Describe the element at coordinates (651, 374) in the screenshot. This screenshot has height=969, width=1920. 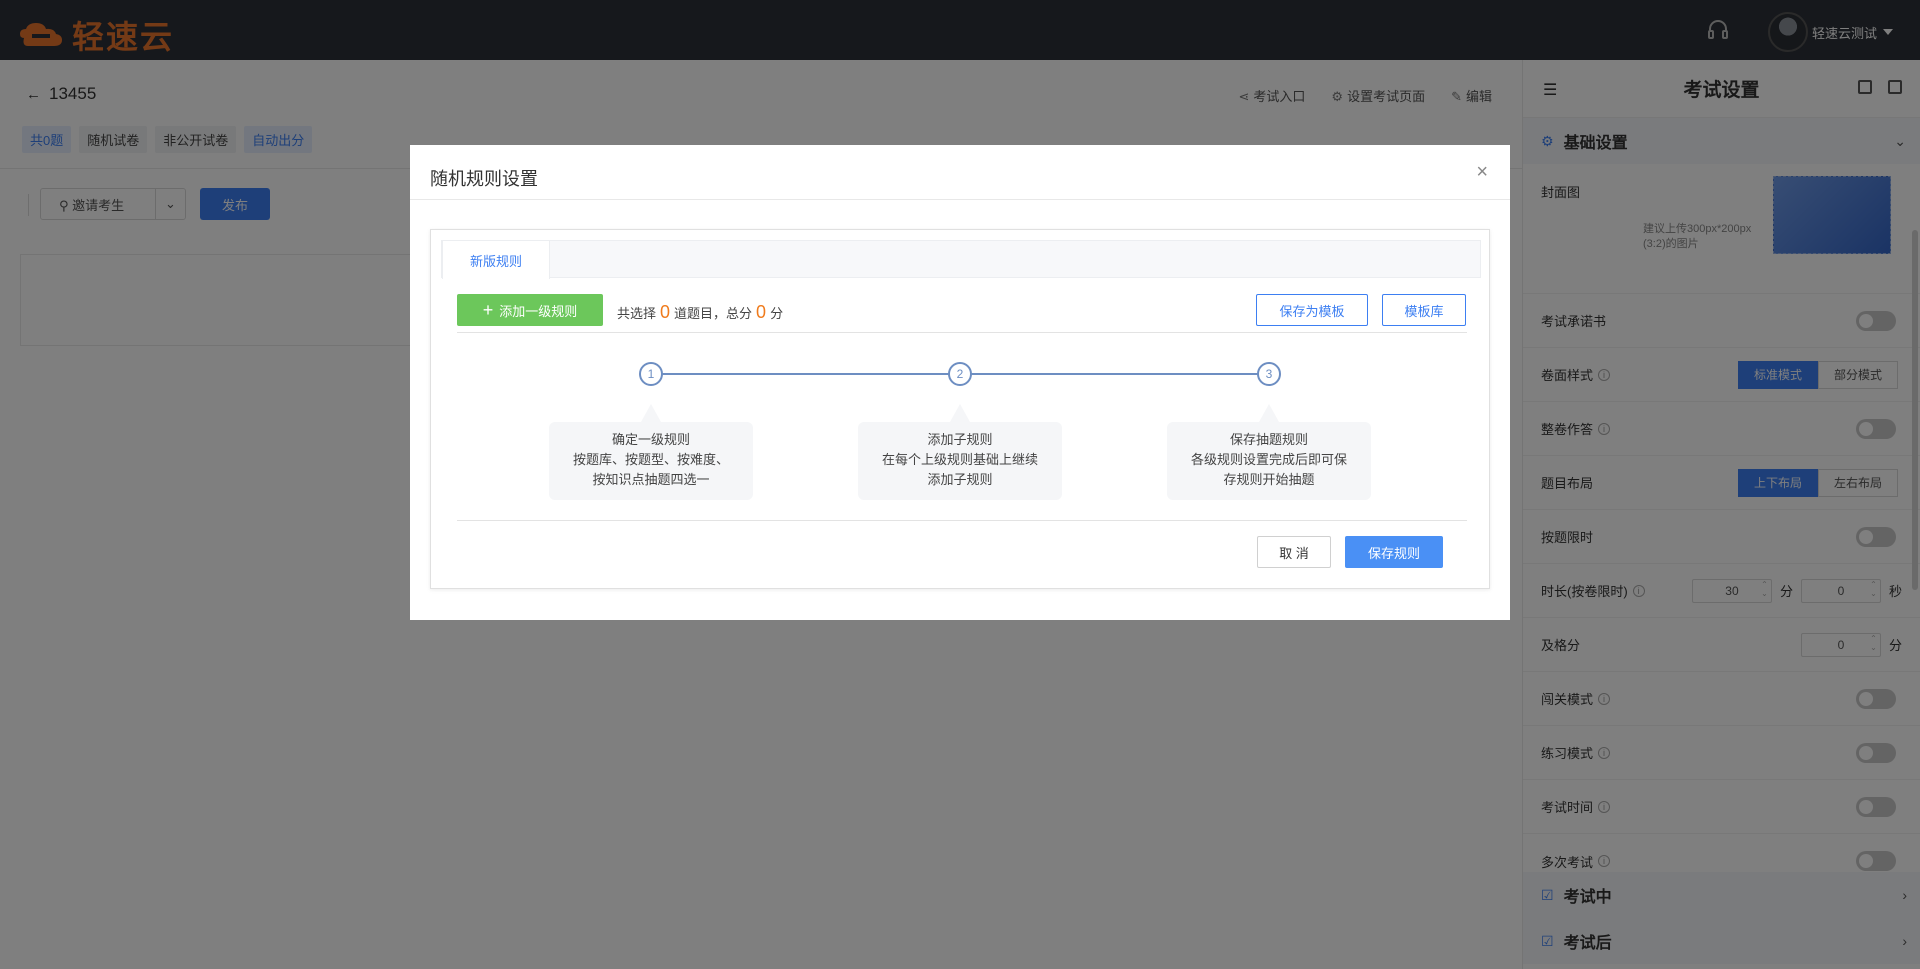
I see `step-1-marker: 1` at that location.